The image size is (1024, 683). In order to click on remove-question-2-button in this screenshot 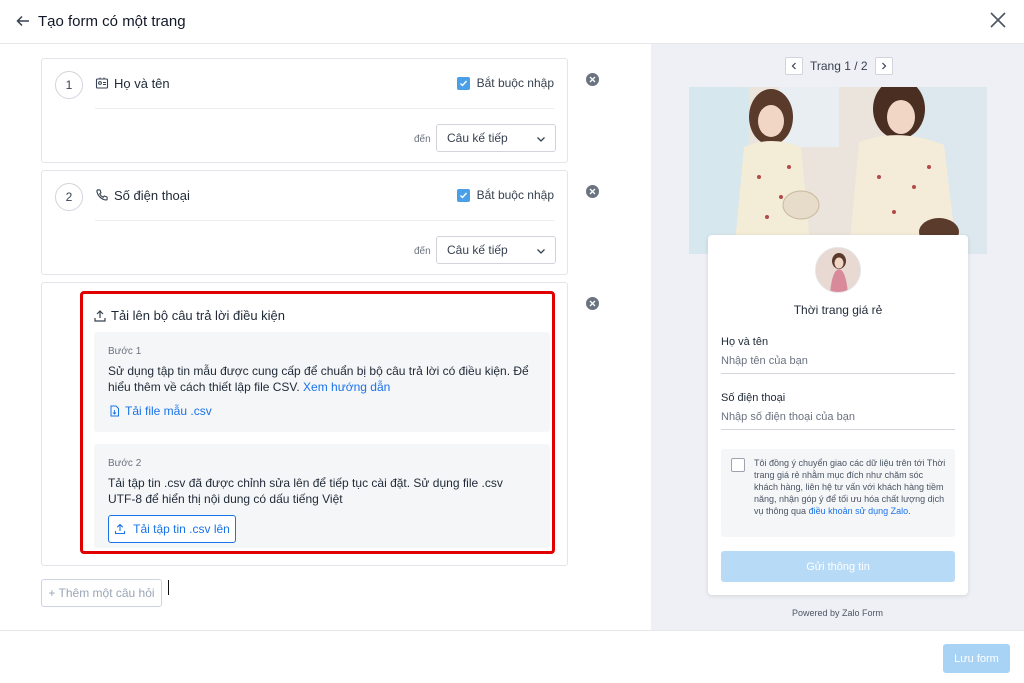, I will do `click(592, 191)`.